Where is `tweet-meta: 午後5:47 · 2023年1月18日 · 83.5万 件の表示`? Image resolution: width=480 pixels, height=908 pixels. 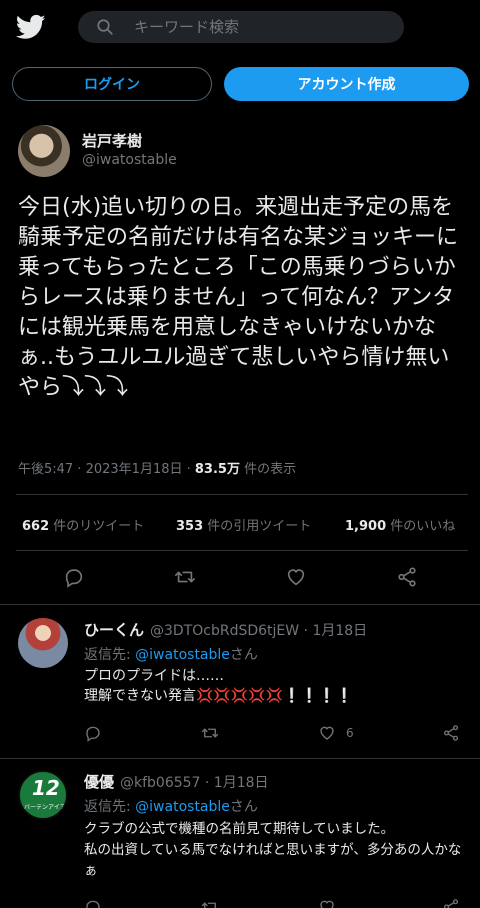
tweet-meta: 午後5:47 · 2023年1月18日 · 83.5万 件の表示 is located at coordinates (157, 467).